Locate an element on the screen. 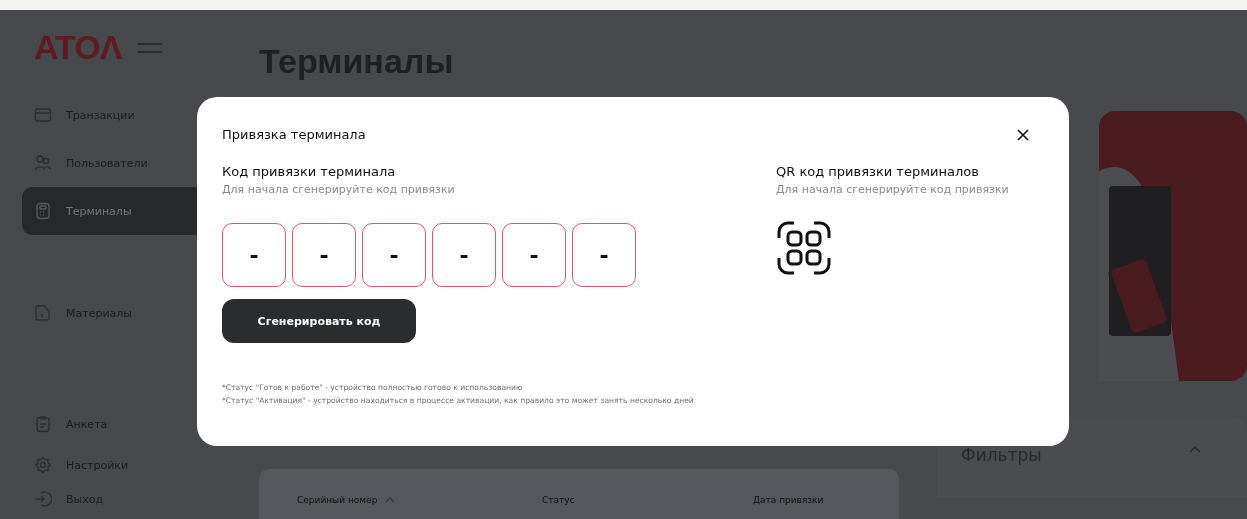 The image size is (1247, 519). section-title: Код привязки терминала is located at coordinates (309, 171).